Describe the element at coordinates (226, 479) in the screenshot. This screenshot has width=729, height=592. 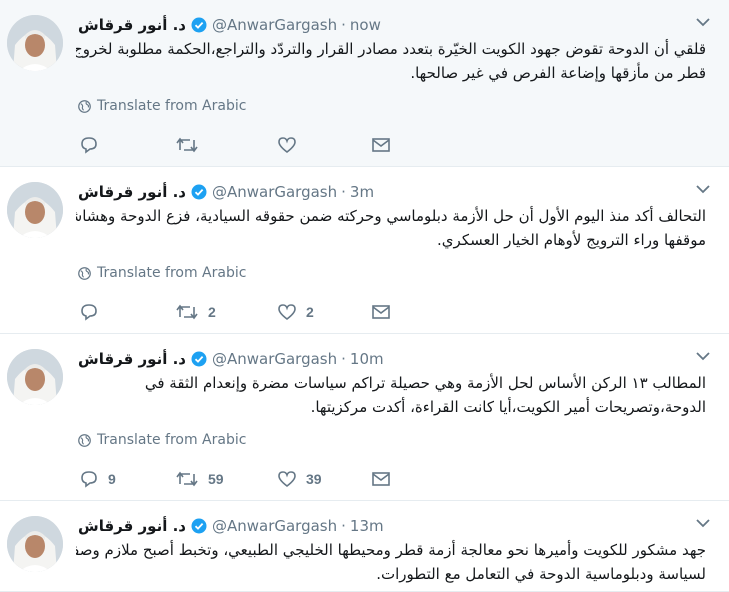
I see `retweet-button: 59` at that location.